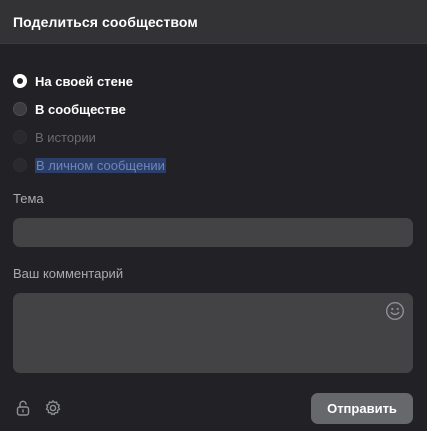  What do you see at coordinates (28, 198) in the screenshot?
I see `topic-label: Тема` at bounding box center [28, 198].